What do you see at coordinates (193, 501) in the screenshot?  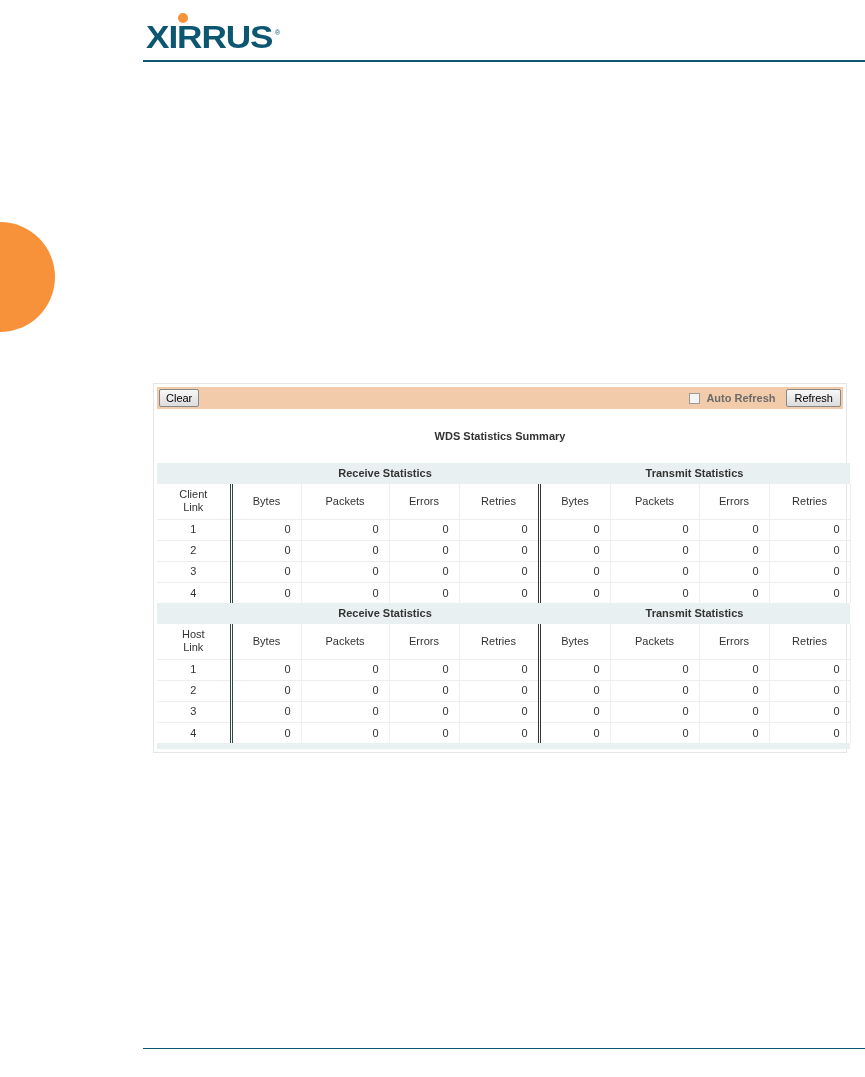 I see `column-header: Client Link` at bounding box center [193, 501].